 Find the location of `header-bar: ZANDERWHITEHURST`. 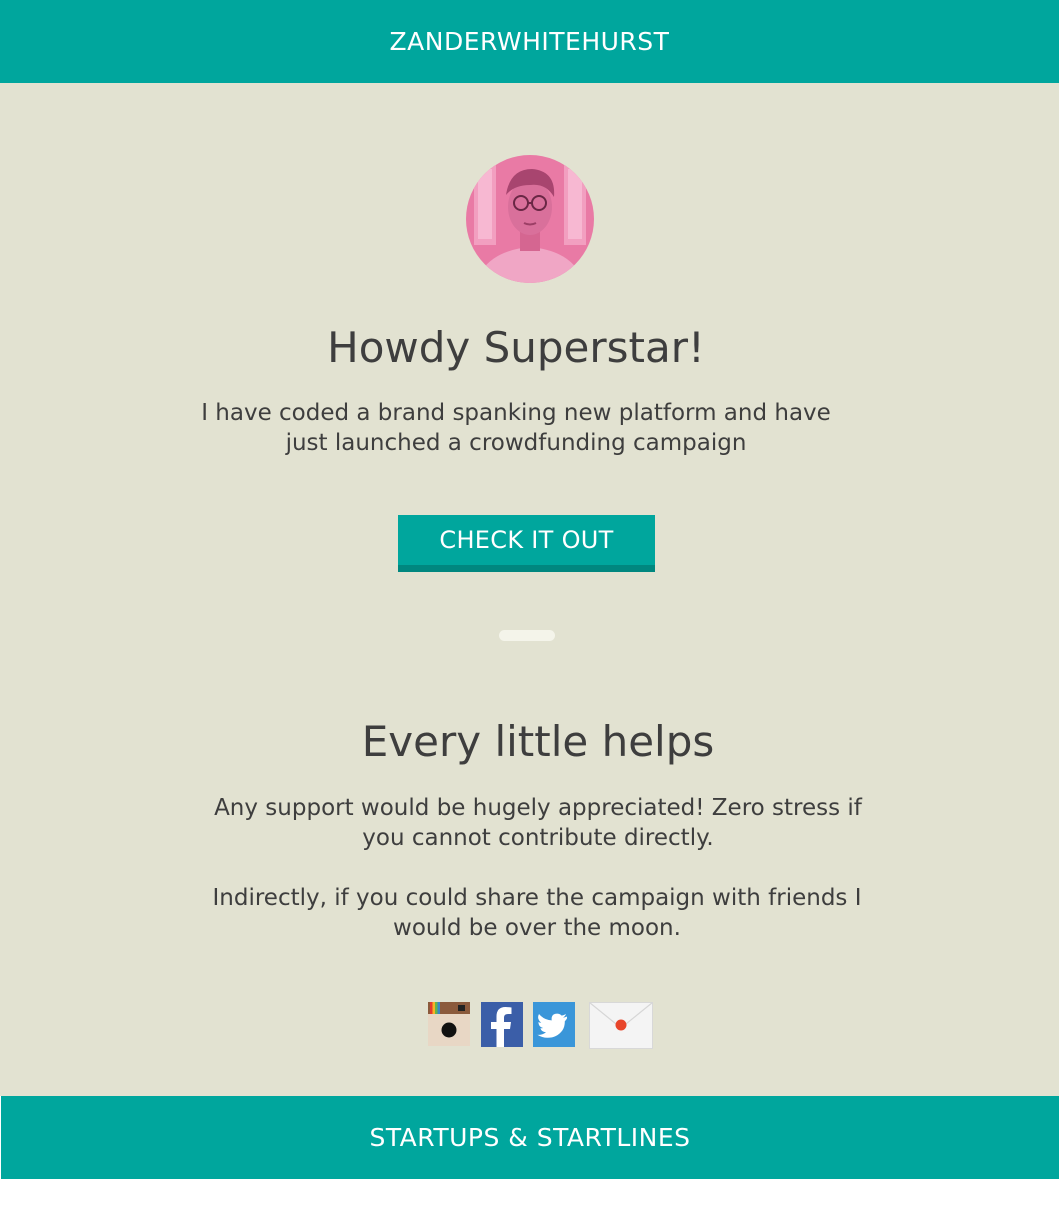

header-bar: ZANDERWHITEHURST is located at coordinates (529, 41).